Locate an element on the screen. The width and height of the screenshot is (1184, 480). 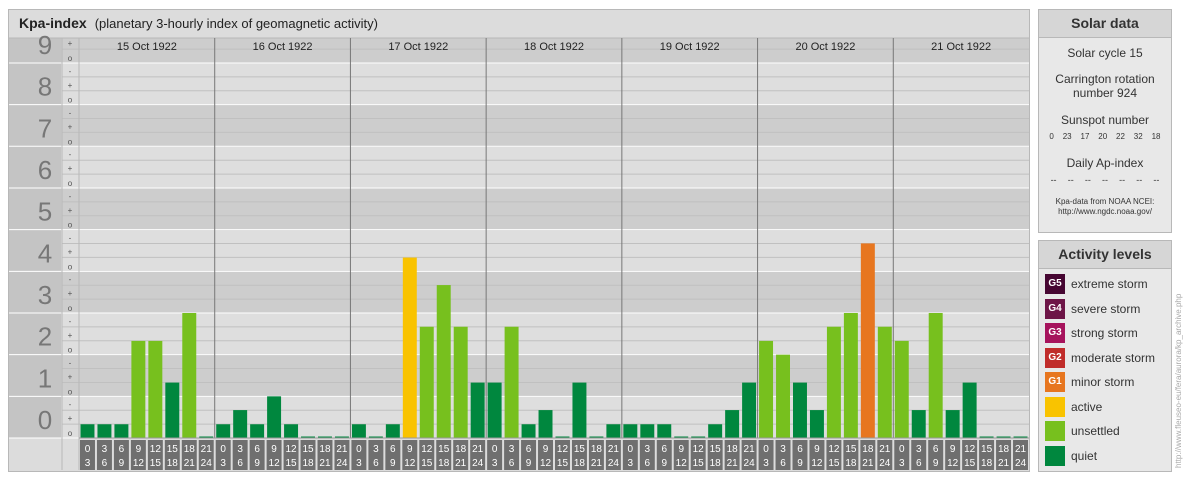
level-swatch: G4 is located at coordinates (1055, 308).